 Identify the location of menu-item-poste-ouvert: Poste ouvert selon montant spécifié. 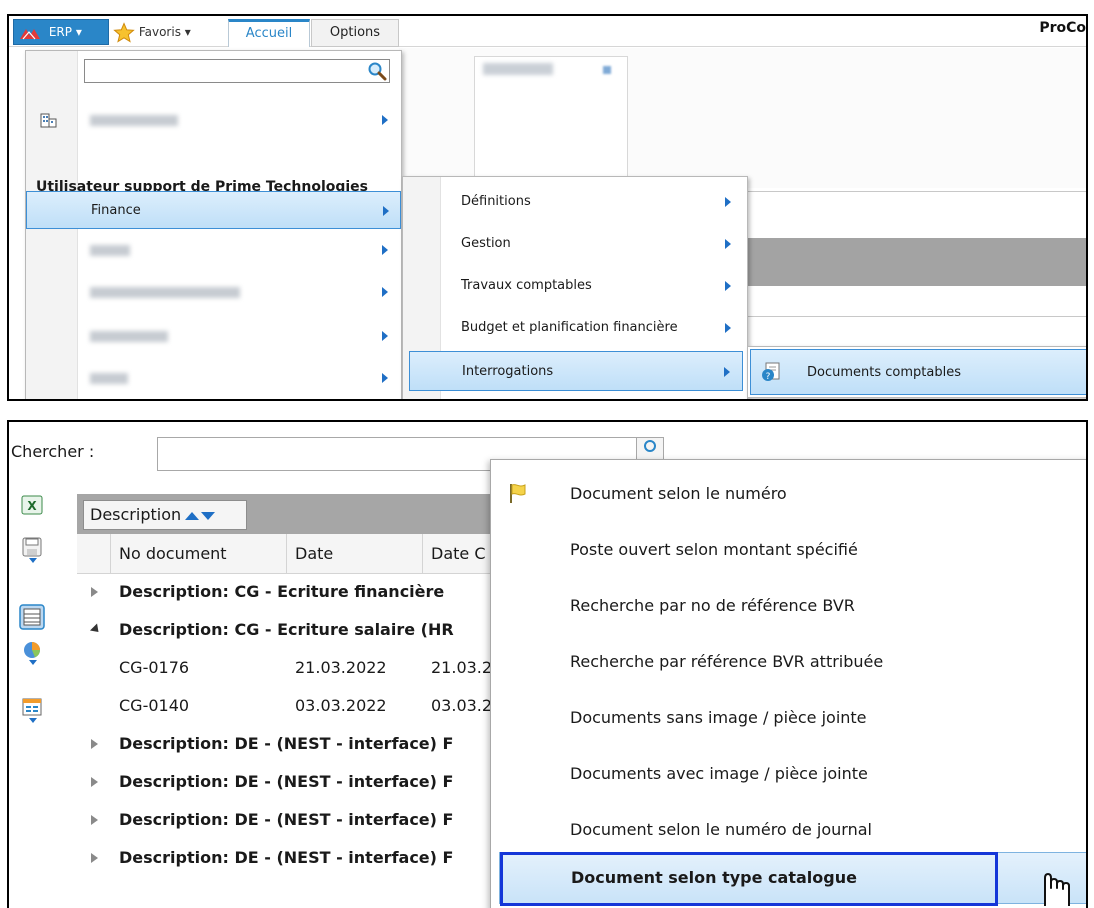
(788, 550).